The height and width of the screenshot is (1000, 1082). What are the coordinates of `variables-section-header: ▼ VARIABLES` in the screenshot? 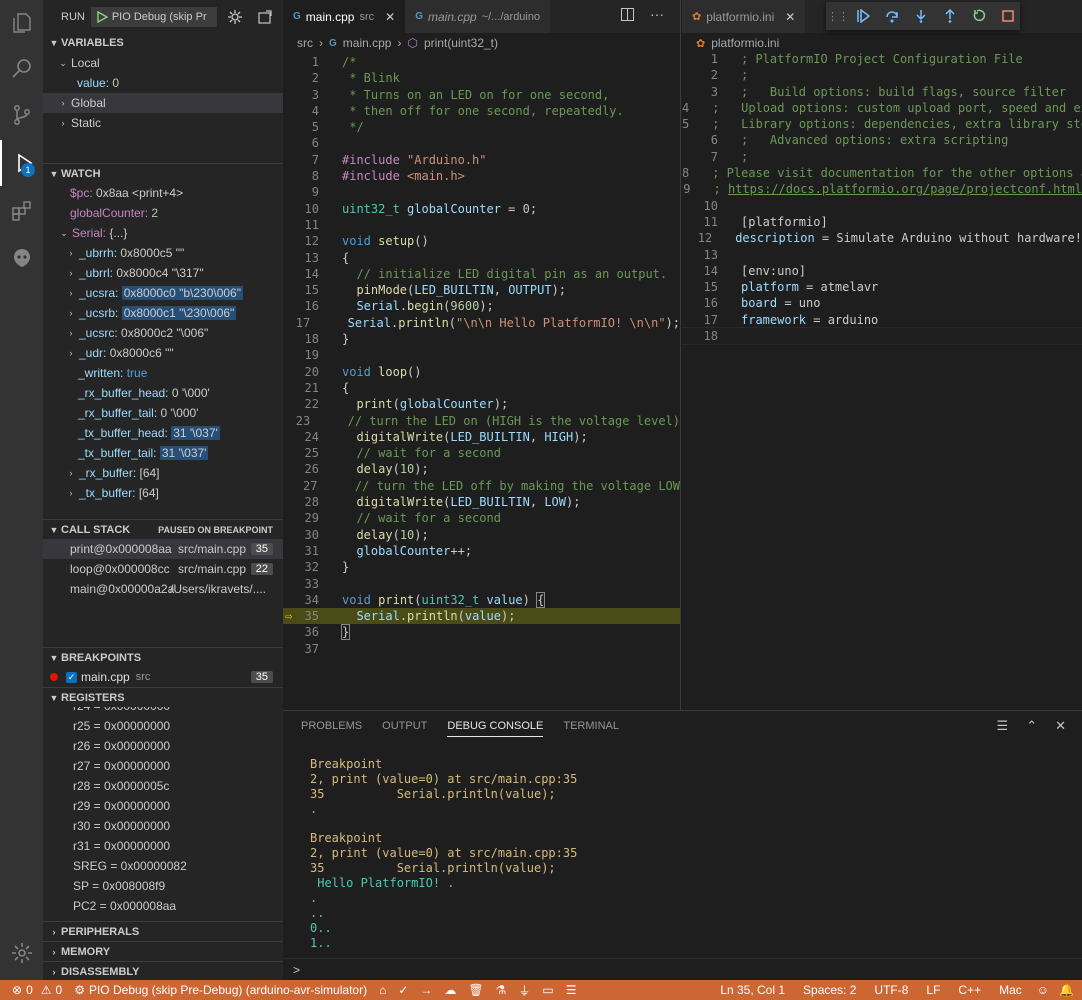 It's located at (163, 43).